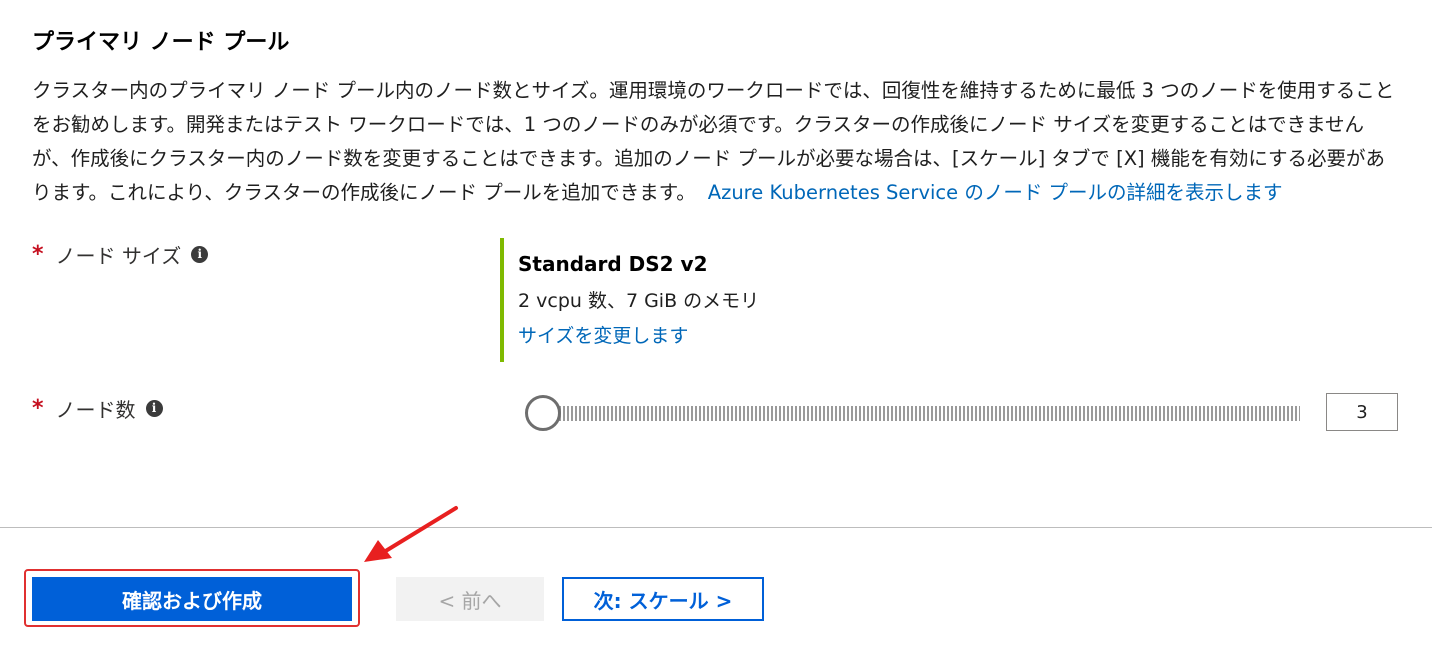 This screenshot has height=645, width=1432. What do you see at coordinates (192, 599) in the screenshot?
I see `review-create-button: 確認および作成` at bounding box center [192, 599].